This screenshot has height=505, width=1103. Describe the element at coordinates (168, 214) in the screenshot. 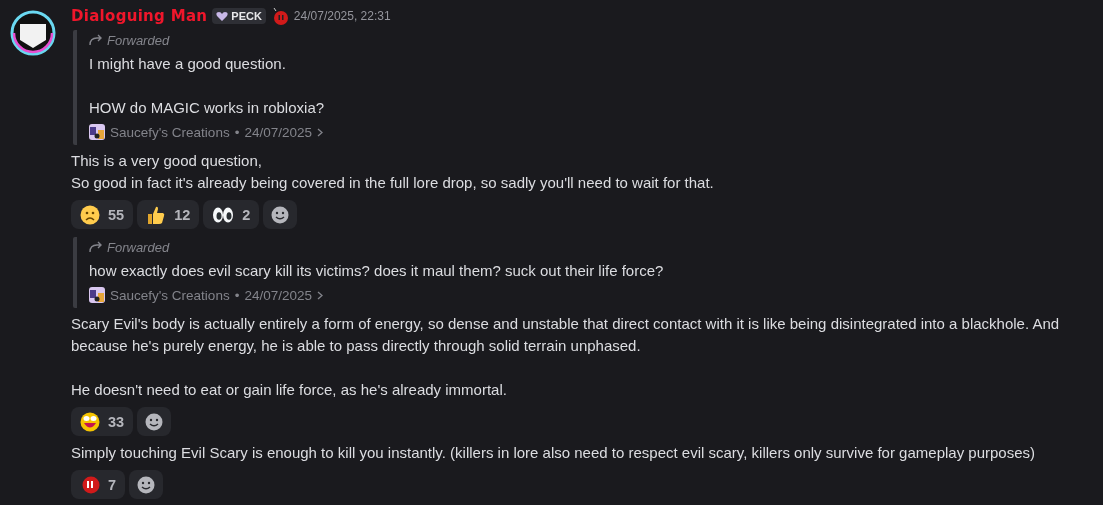

I see `reaction-button: 12` at that location.